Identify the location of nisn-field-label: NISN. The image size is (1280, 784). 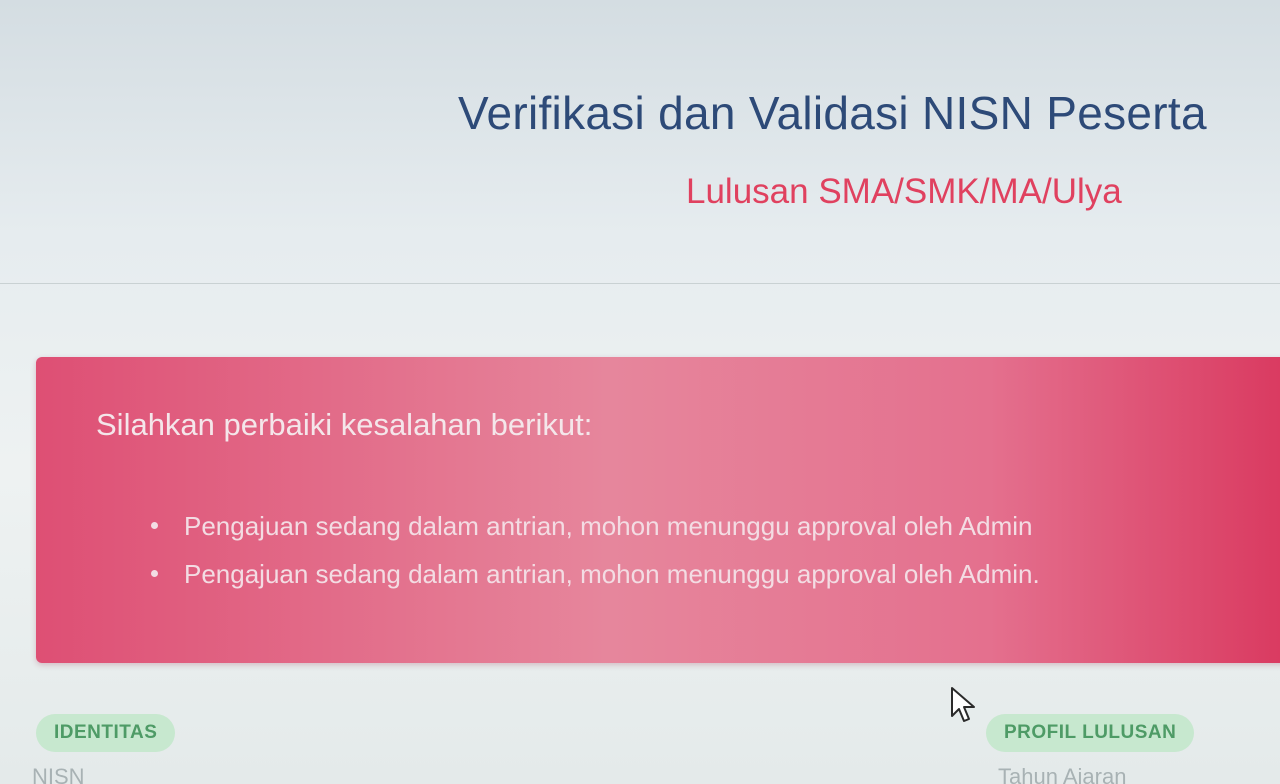
(58, 774).